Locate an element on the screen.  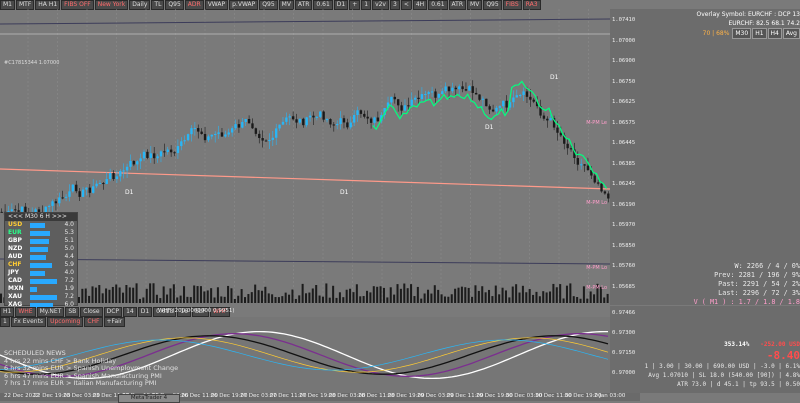
news-button-1: Fx Events is located at coordinates (28, 322).